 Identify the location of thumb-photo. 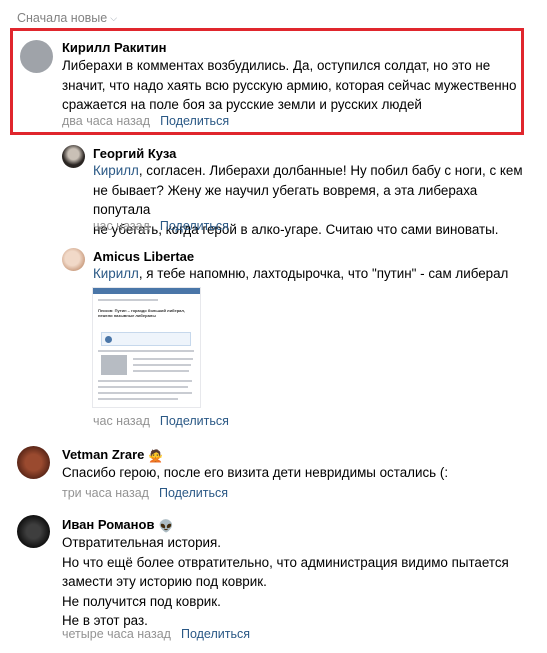
(114, 365).